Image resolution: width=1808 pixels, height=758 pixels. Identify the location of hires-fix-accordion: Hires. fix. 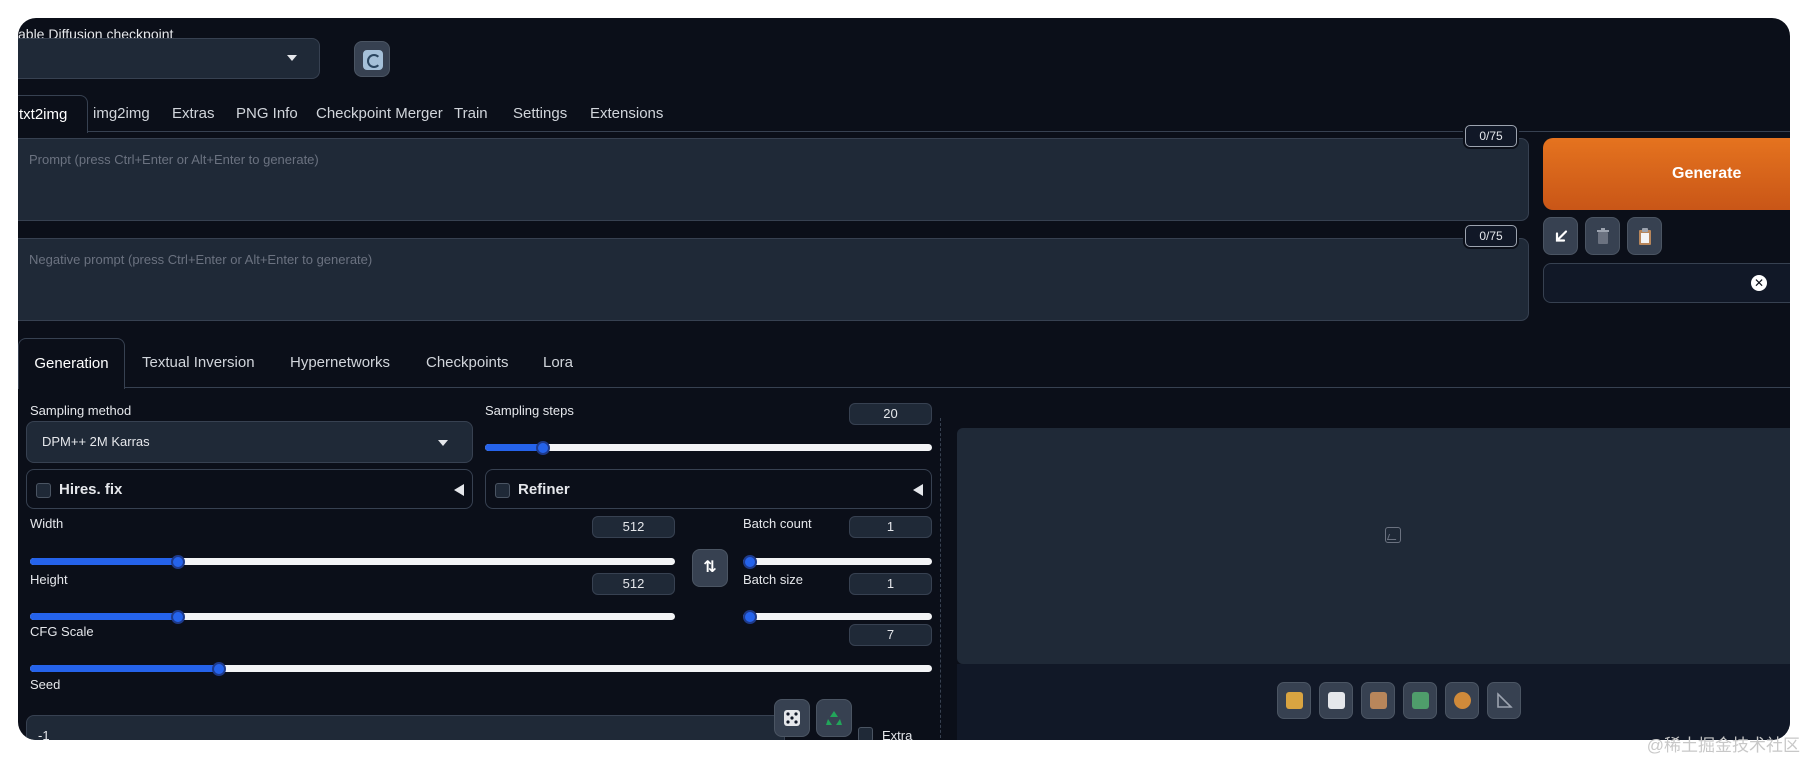
(249, 489).